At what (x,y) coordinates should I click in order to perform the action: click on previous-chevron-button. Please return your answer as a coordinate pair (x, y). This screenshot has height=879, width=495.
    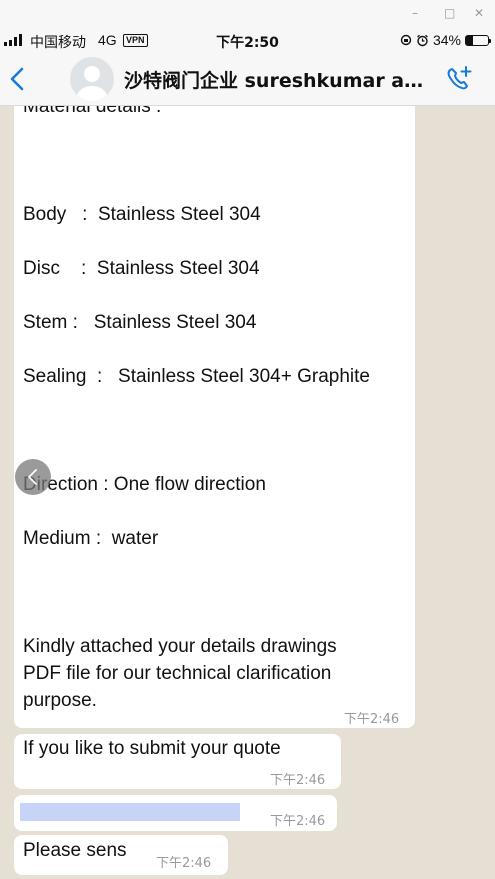
    Looking at the image, I should click on (33, 477).